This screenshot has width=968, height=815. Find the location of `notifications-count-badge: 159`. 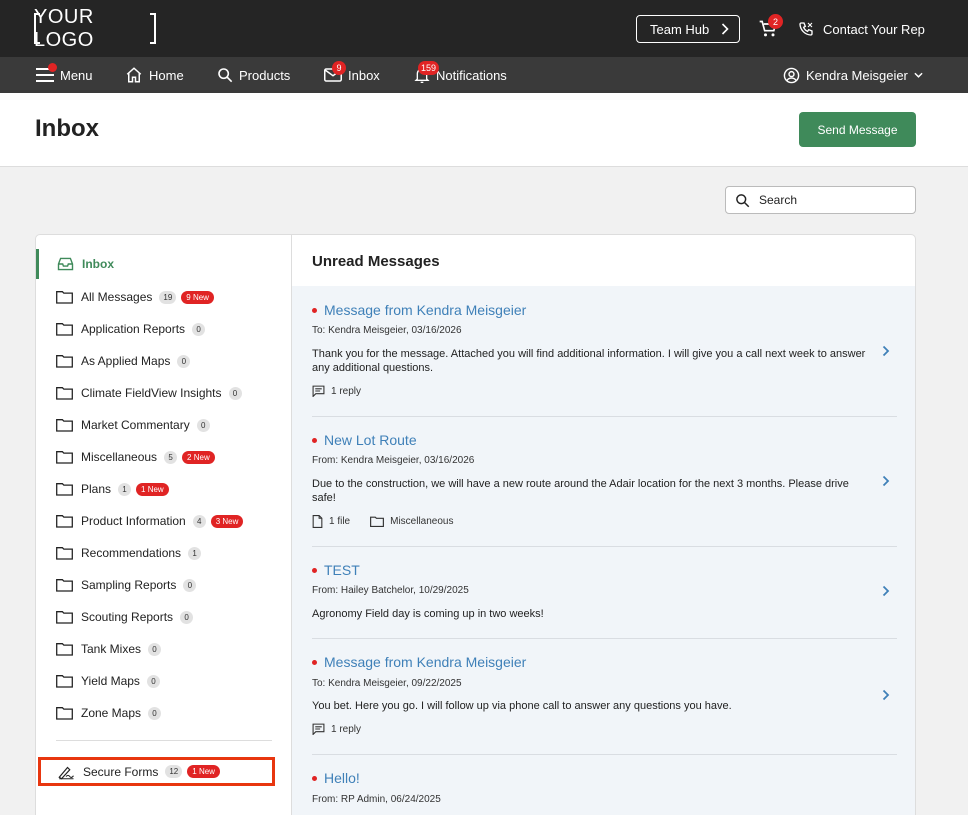

notifications-count-badge: 159 is located at coordinates (429, 68).